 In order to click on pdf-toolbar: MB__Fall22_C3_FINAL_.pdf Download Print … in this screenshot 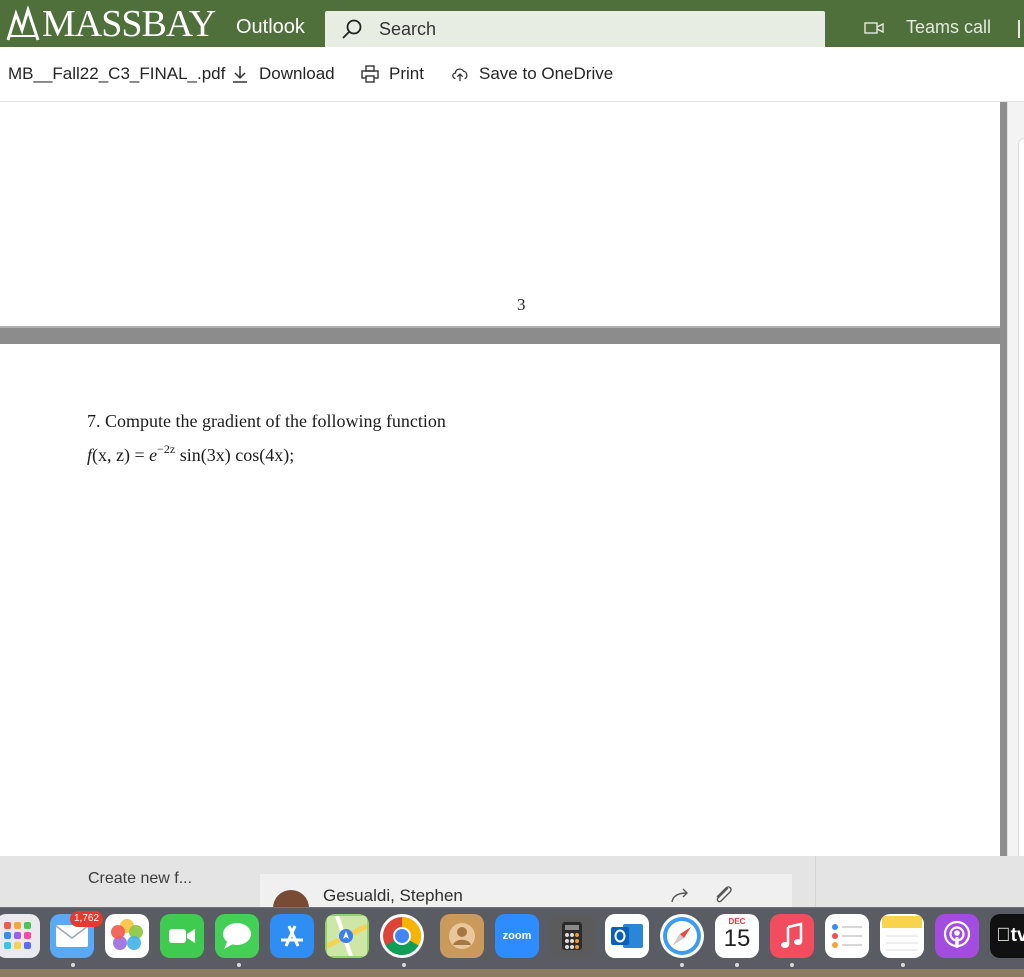, I will do `click(512, 74)`.